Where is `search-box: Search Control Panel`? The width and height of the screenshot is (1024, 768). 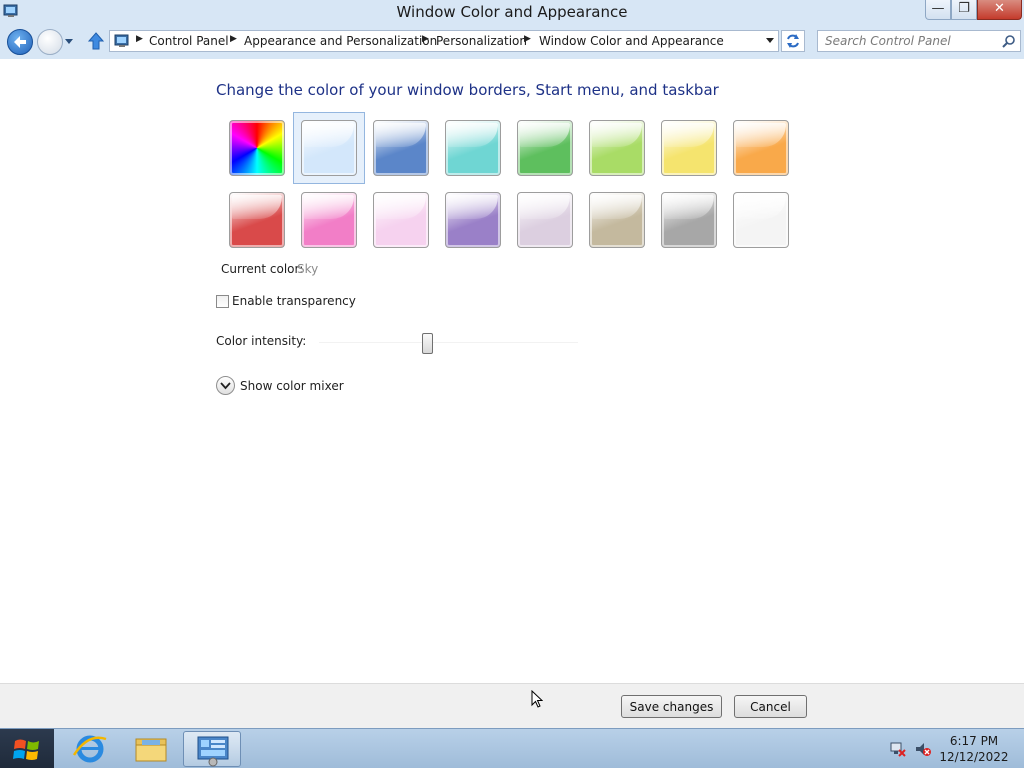 search-box: Search Control Panel is located at coordinates (919, 41).